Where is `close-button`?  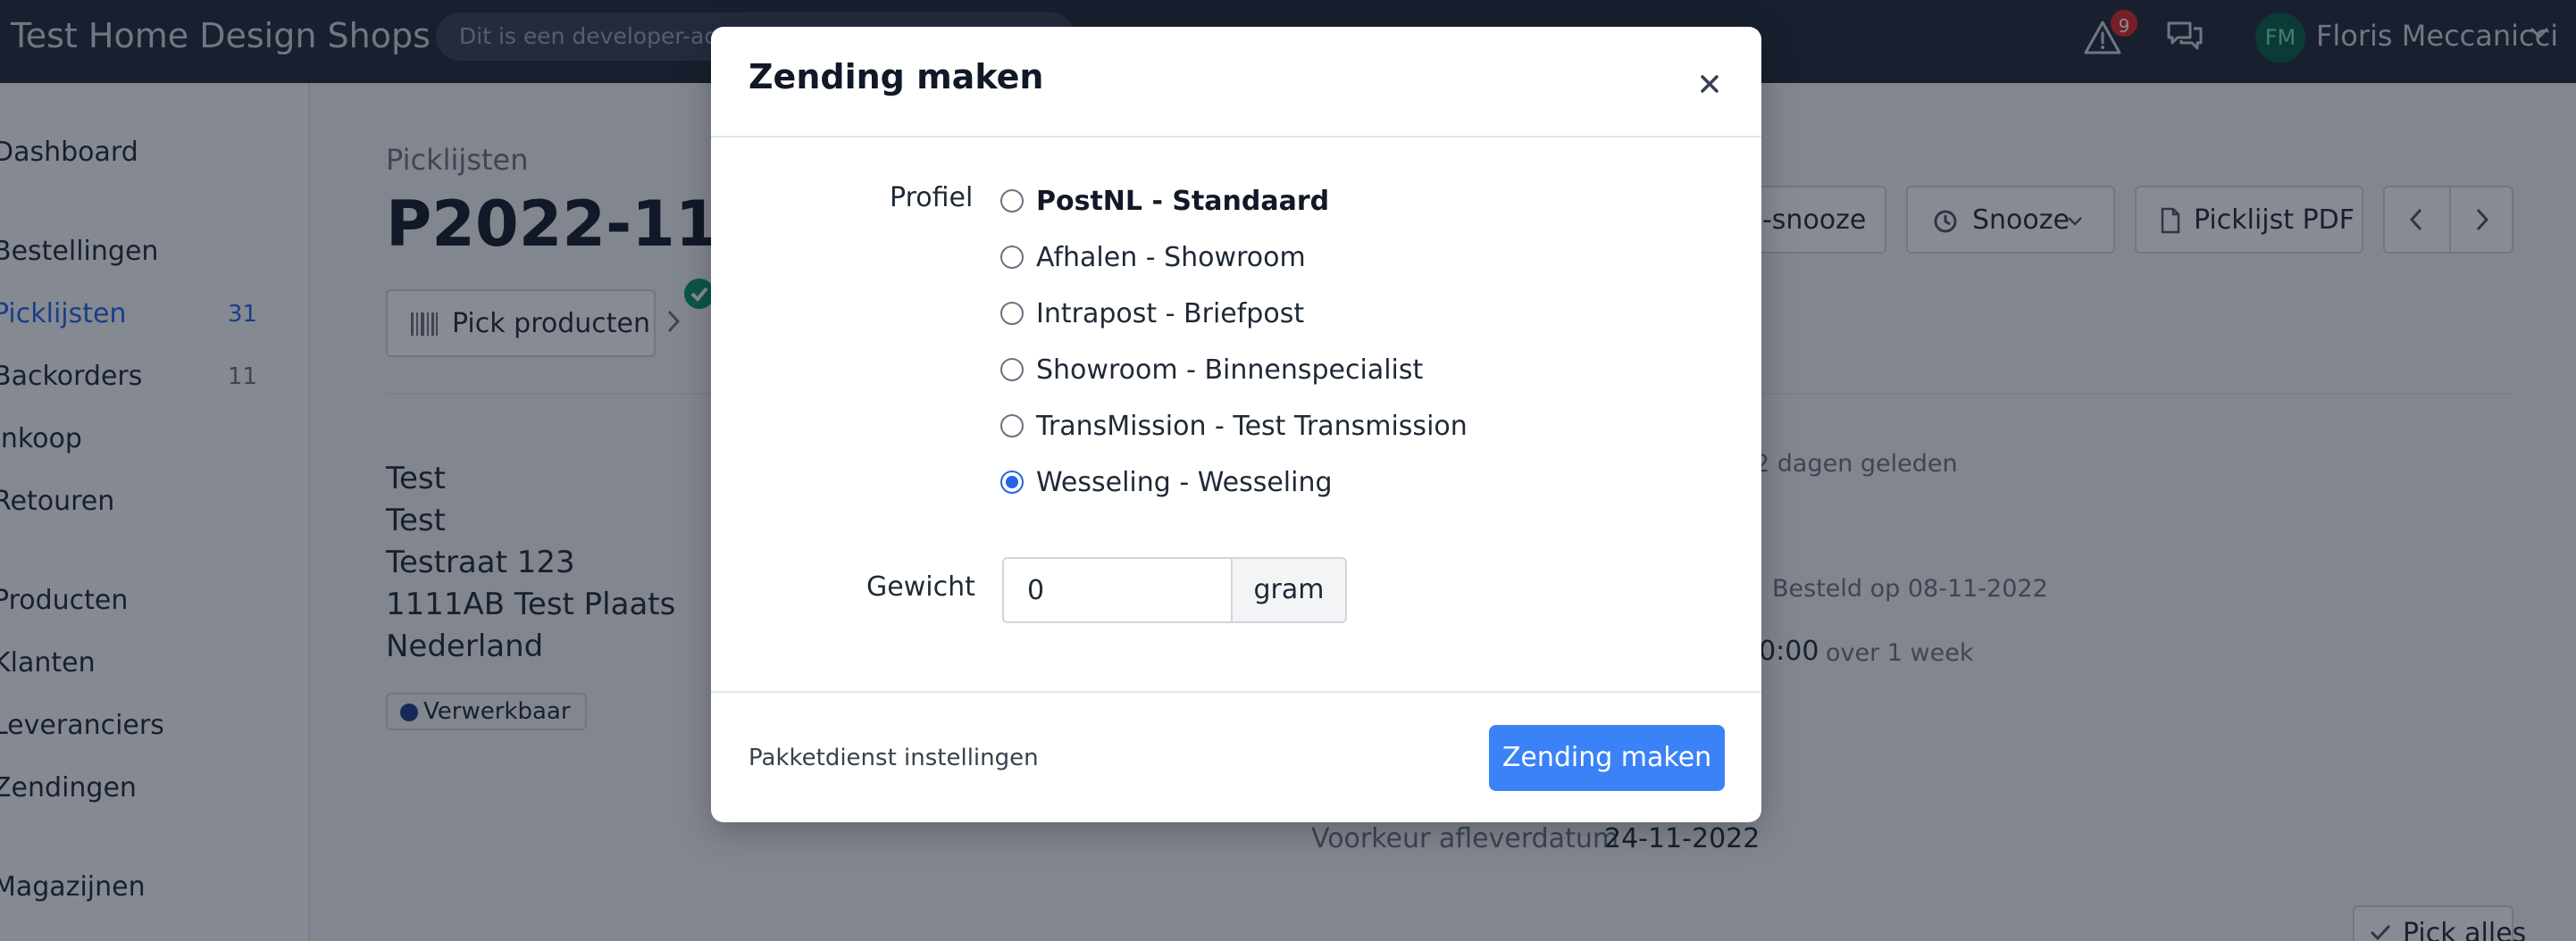 close-button is located at coordinates (1710, 84).